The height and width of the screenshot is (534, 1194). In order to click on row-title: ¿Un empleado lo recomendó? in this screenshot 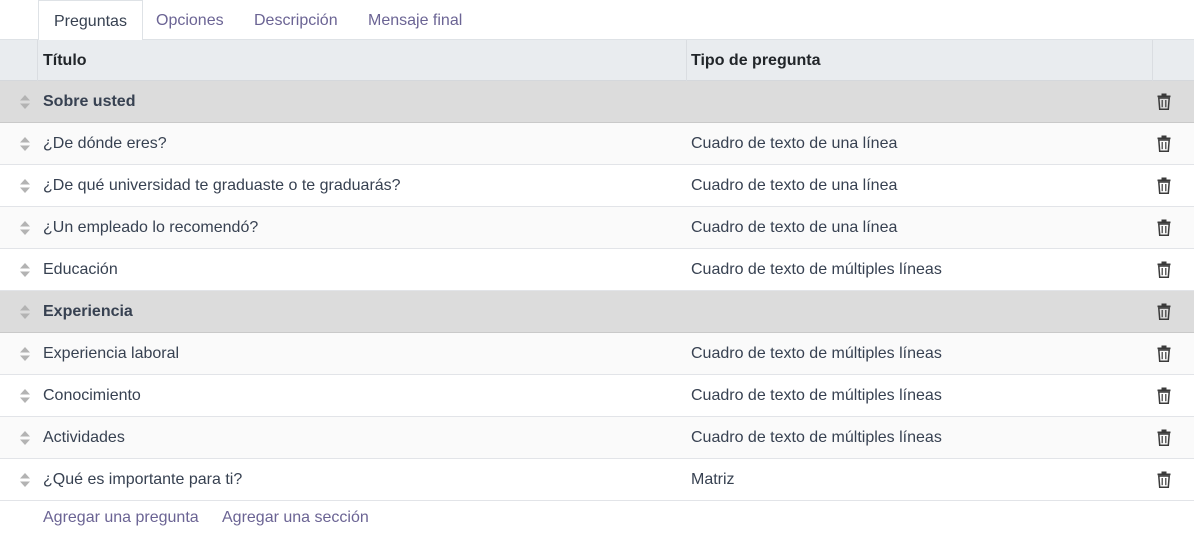, I will do `click(150, 227)`.